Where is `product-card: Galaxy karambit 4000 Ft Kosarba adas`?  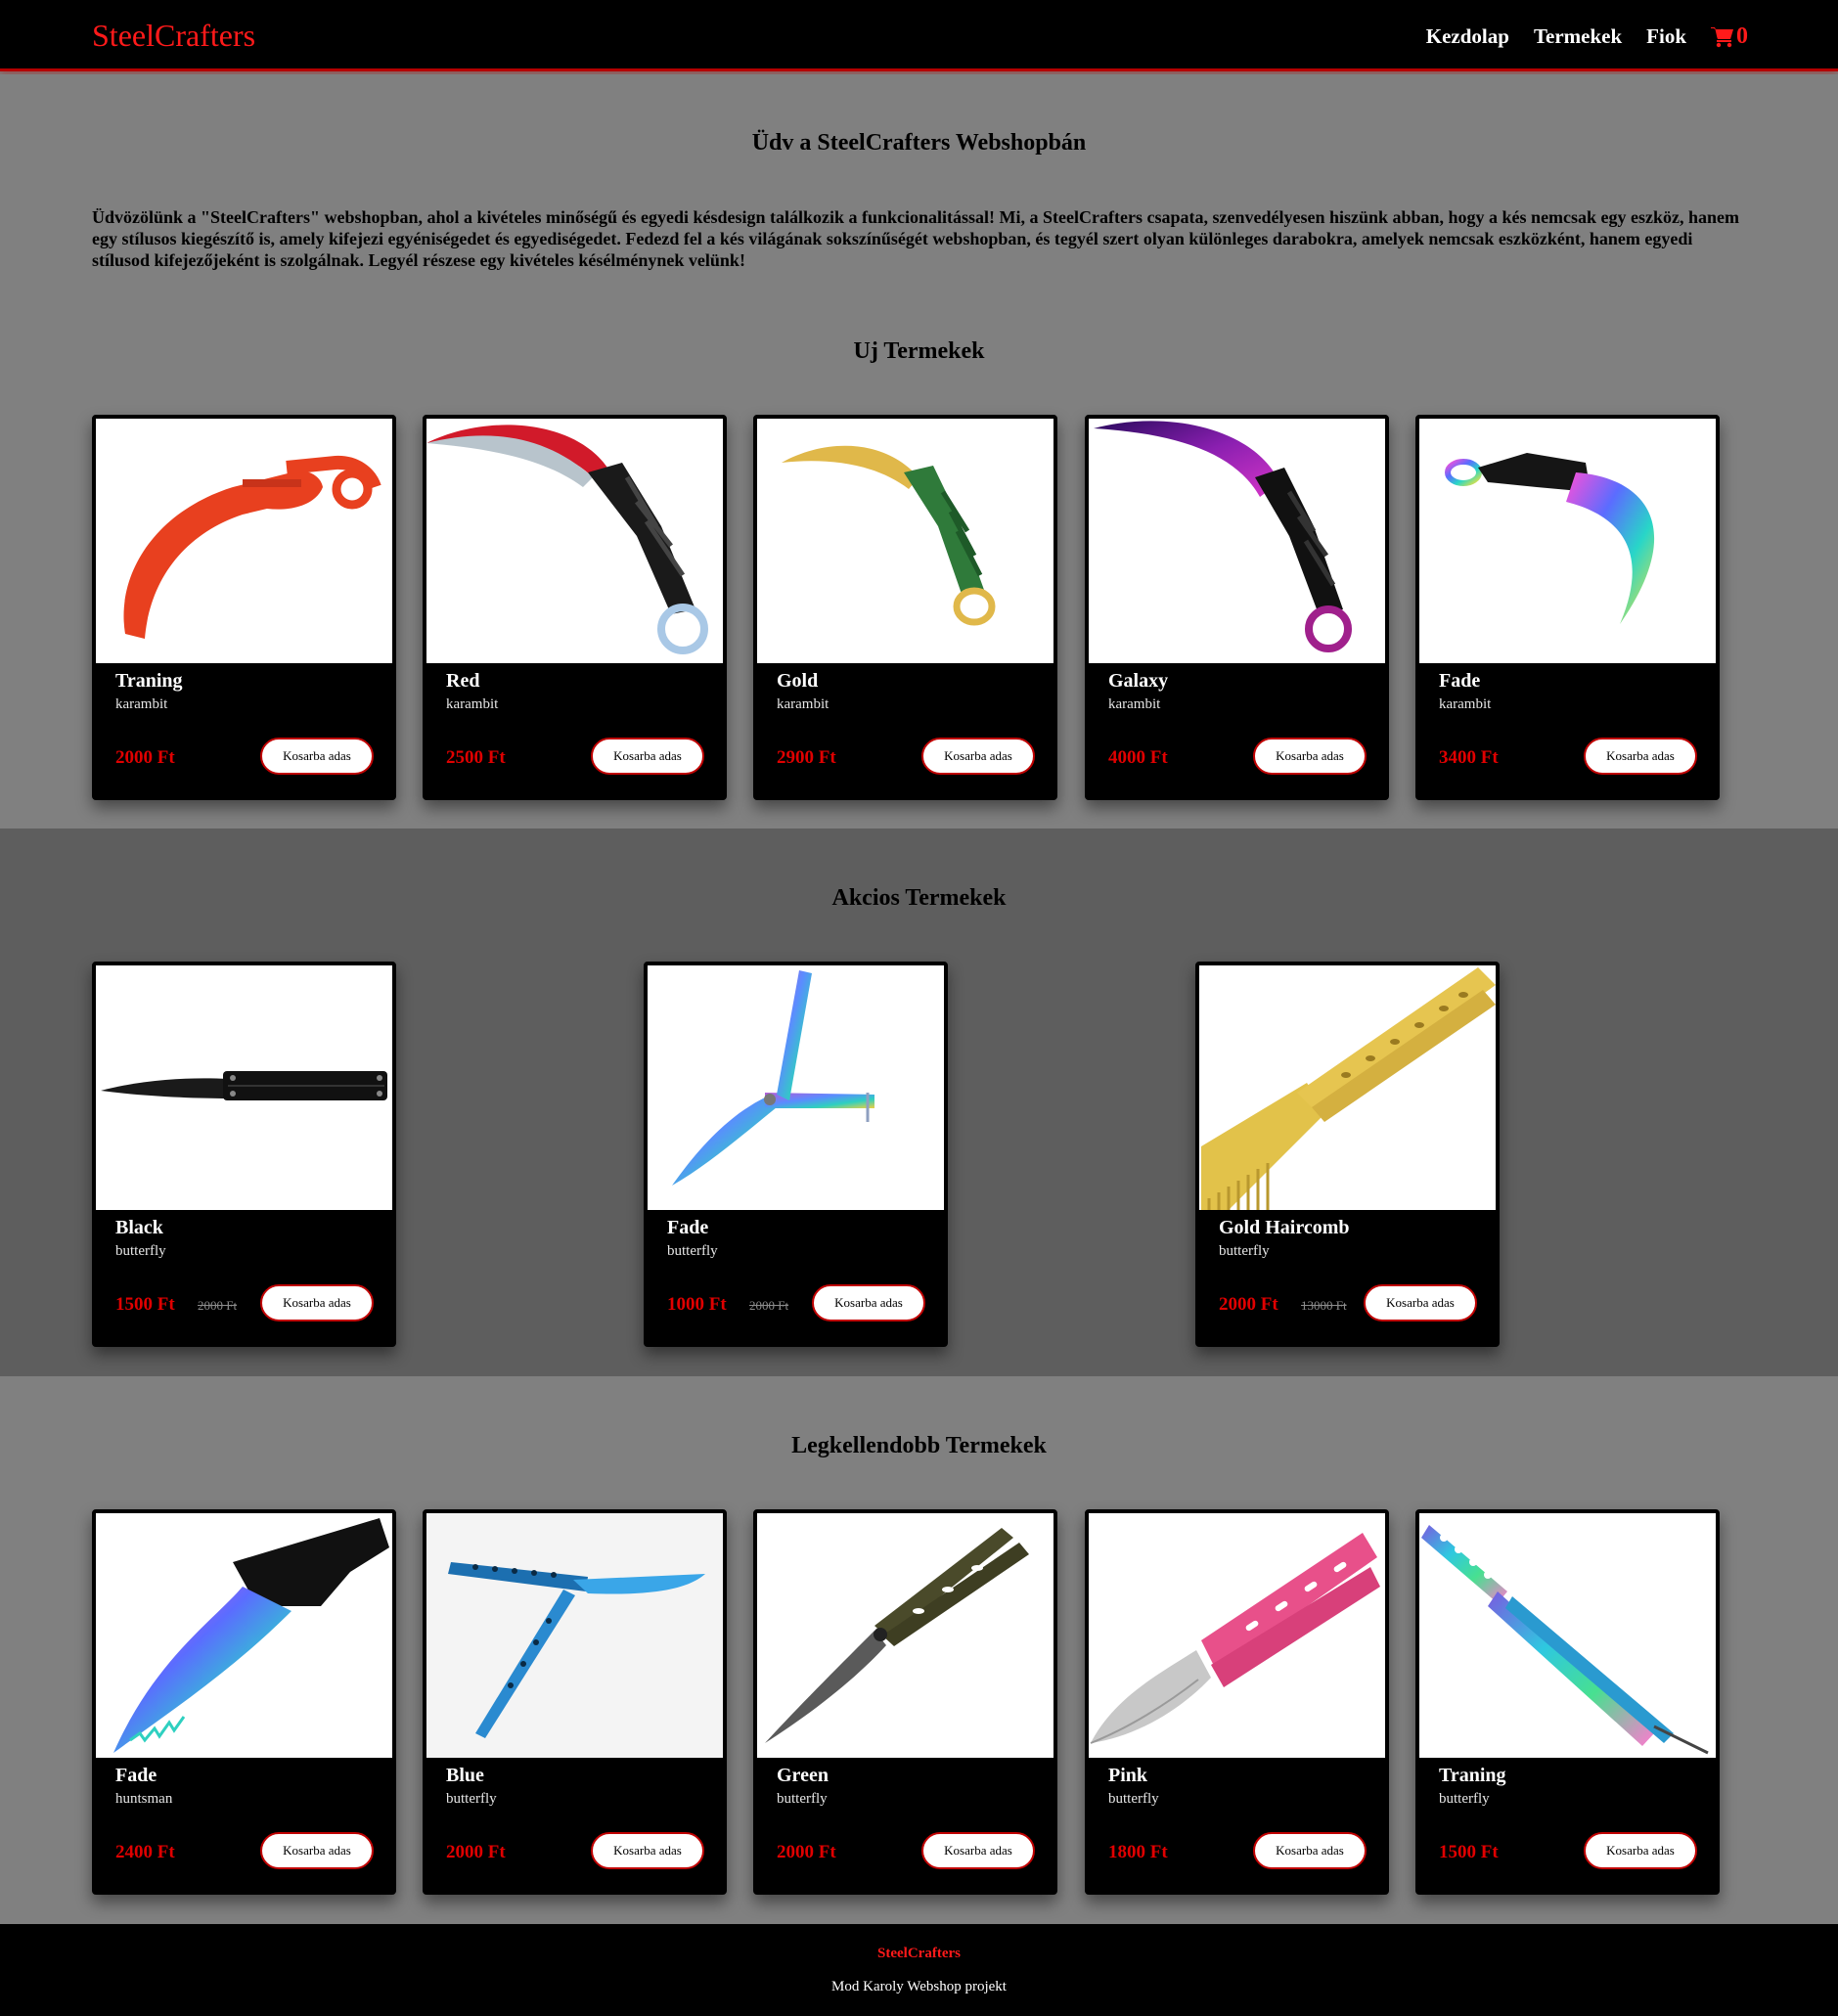 product-card: Galaxy karambit 4000 Ft Kosarba adas is located at coordinates (1237, 607).